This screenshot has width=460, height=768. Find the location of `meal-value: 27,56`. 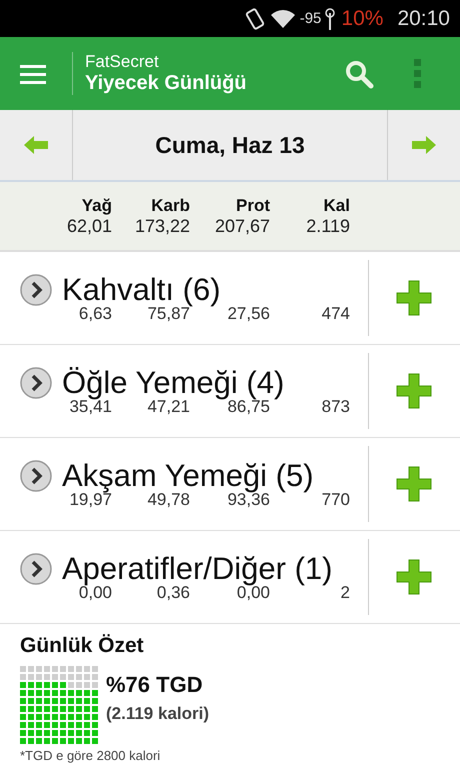

meal-value: 27,56 is located at coordinates (248, 314).